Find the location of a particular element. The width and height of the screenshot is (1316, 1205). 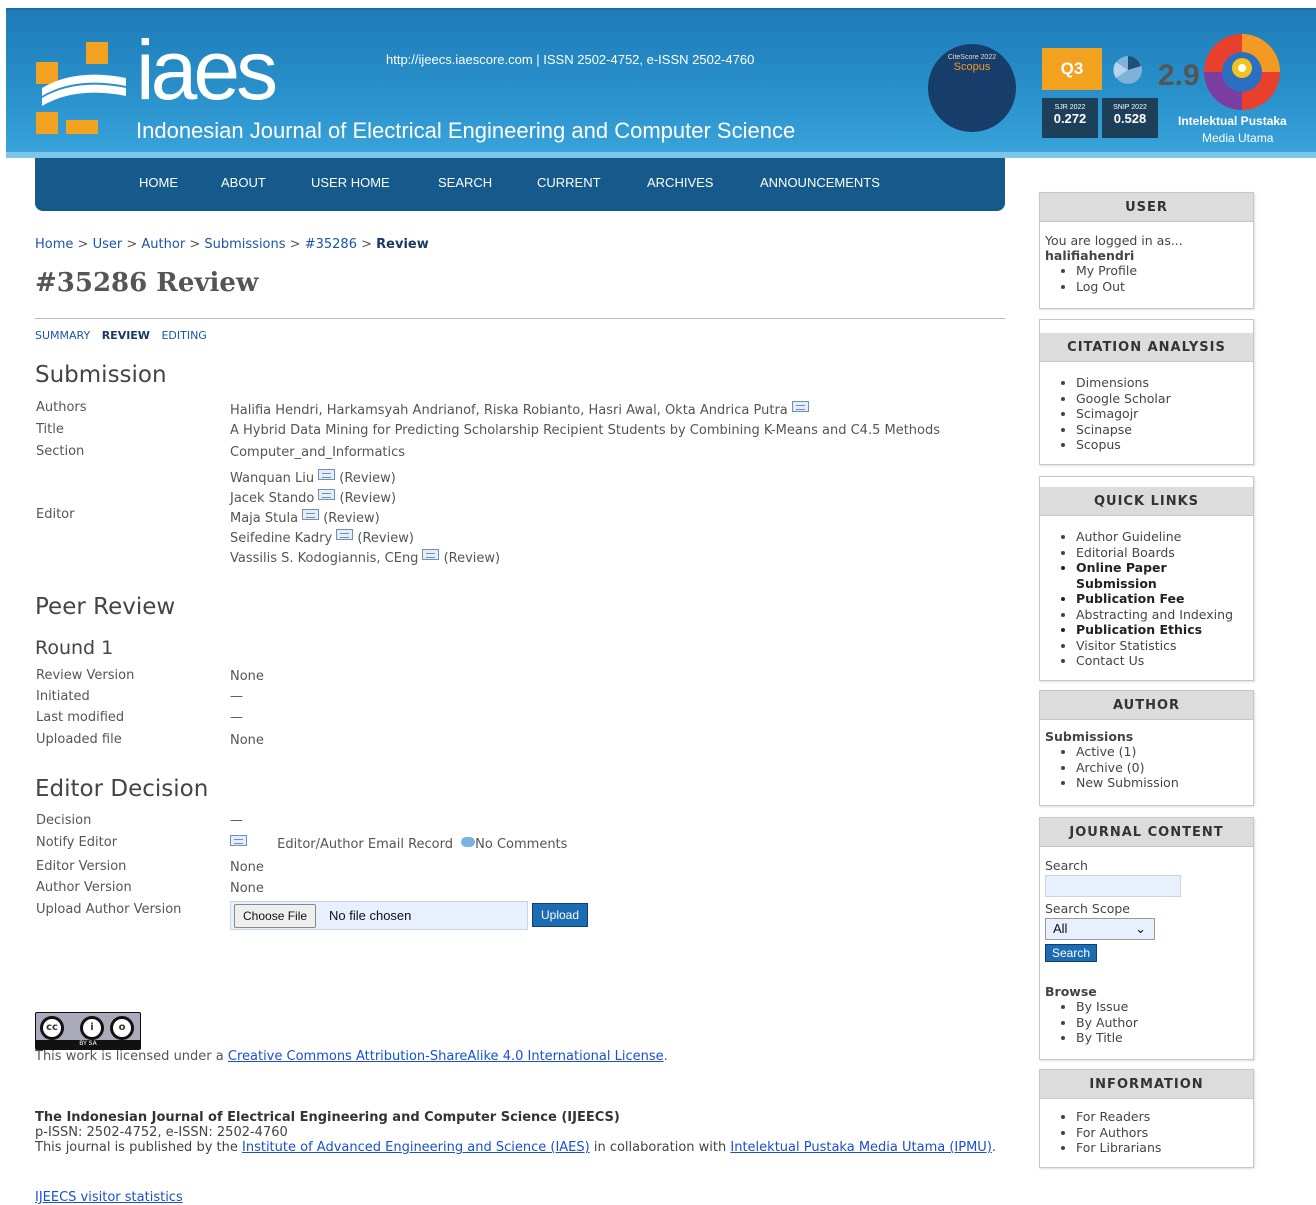

comment-bubble-icon is located at coordinates (468, 842).